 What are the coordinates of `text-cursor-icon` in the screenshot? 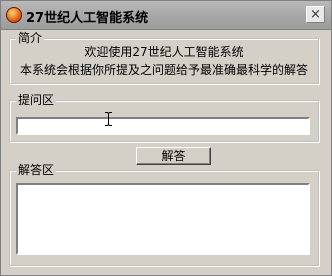 It's located at (108, 119).